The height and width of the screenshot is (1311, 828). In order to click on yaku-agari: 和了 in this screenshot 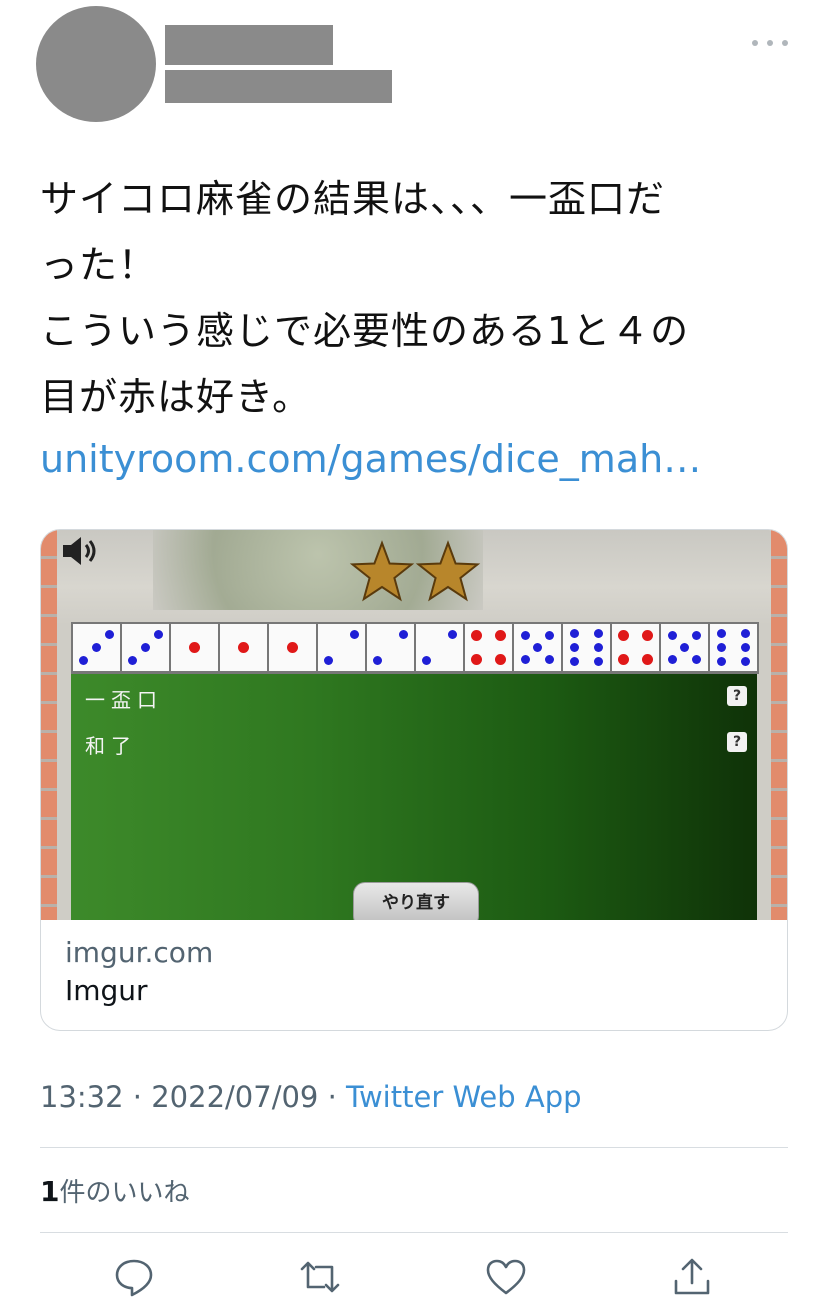, I will do `click(111, 746)`.